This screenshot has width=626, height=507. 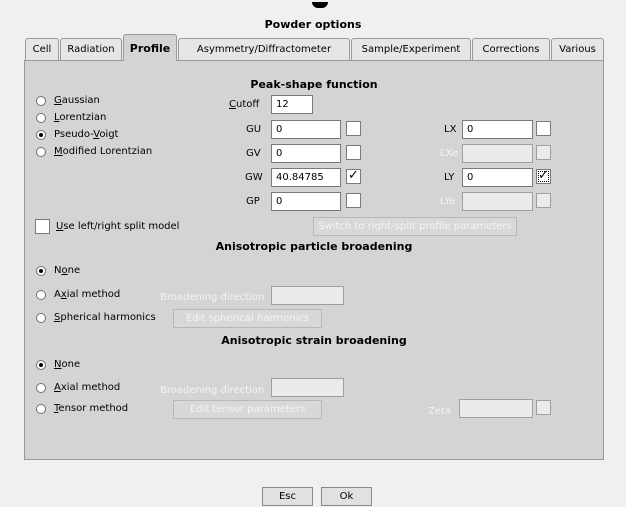 I want to click on gp-label: GP, so click(x=253, y=201).